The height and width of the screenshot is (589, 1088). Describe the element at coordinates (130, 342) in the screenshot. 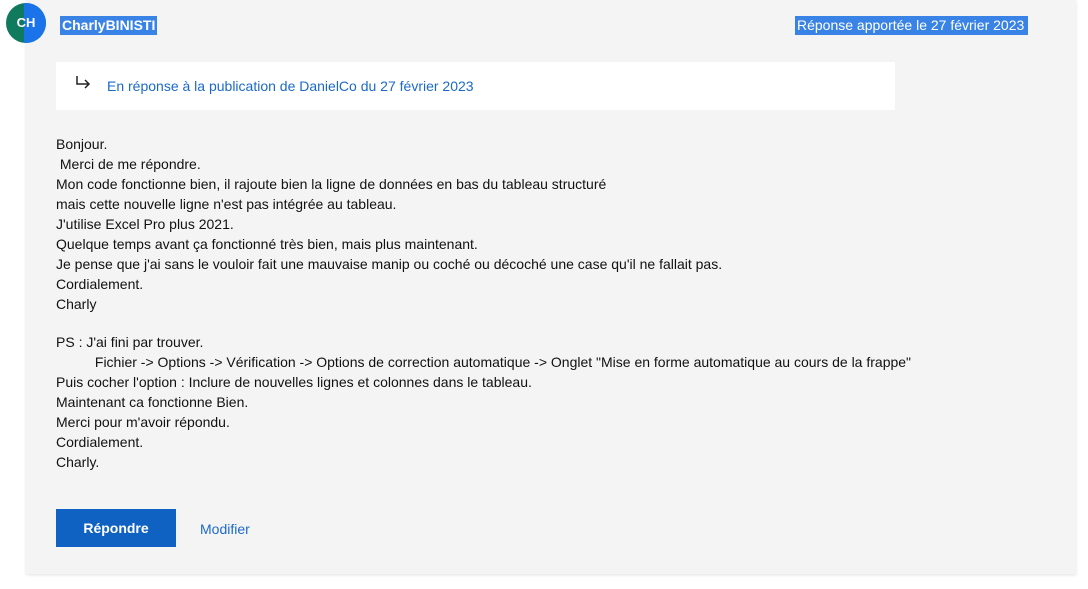

I see `body-line: PS : J'ai fini par trouver.` at that location.